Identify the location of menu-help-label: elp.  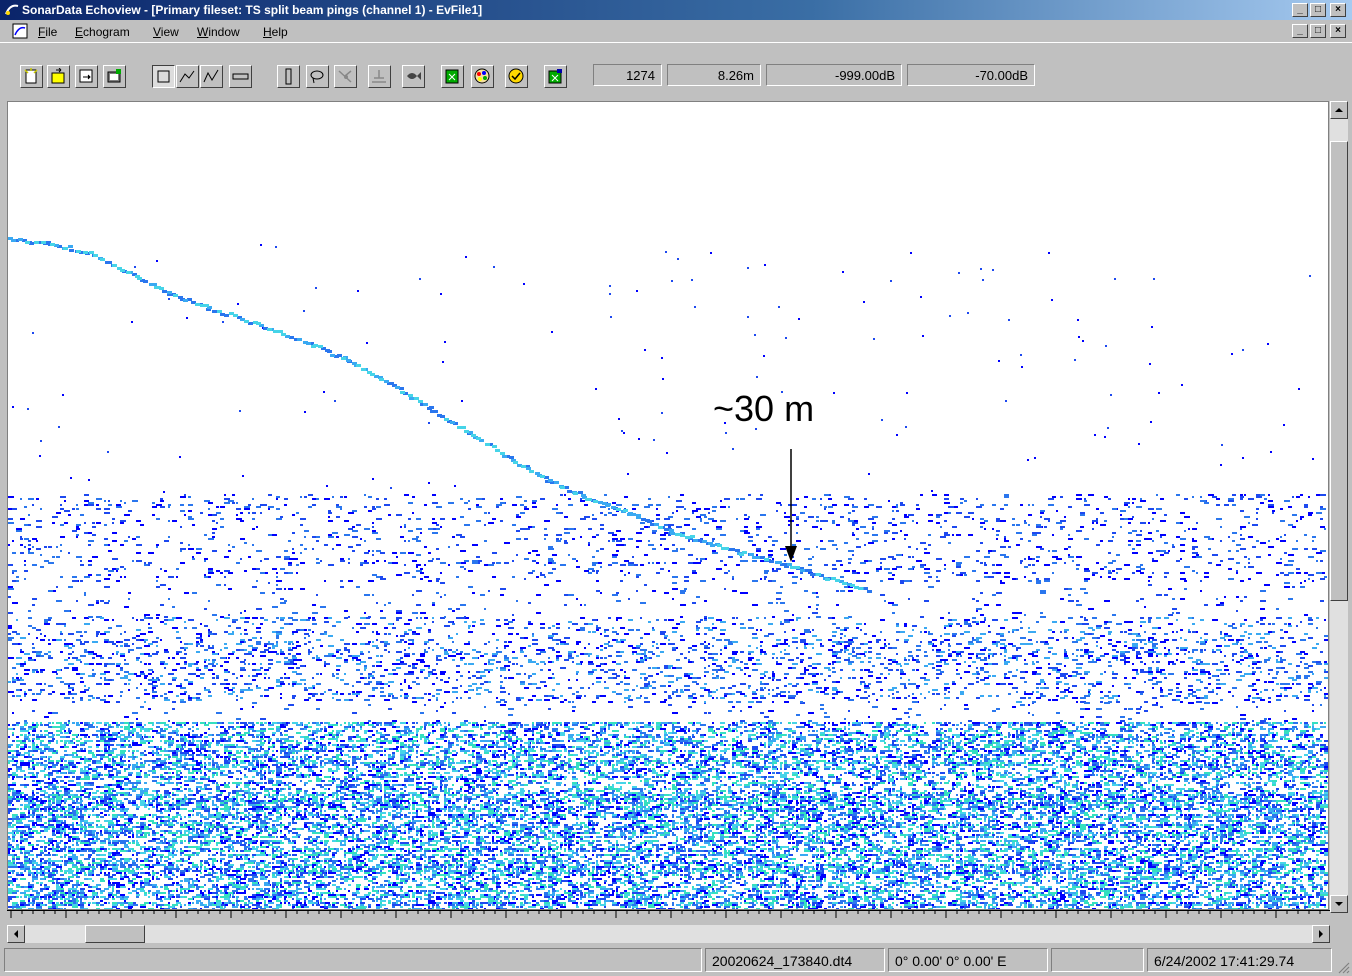
(279, 32).